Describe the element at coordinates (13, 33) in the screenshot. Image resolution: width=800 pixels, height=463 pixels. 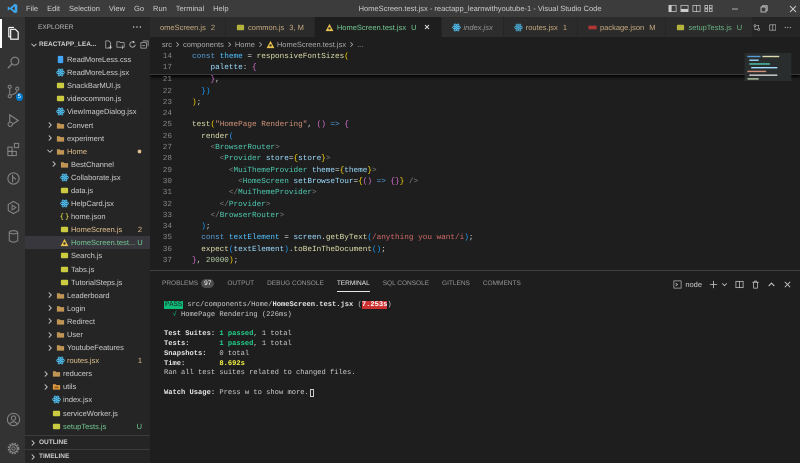
I see `files-icon` at that location.